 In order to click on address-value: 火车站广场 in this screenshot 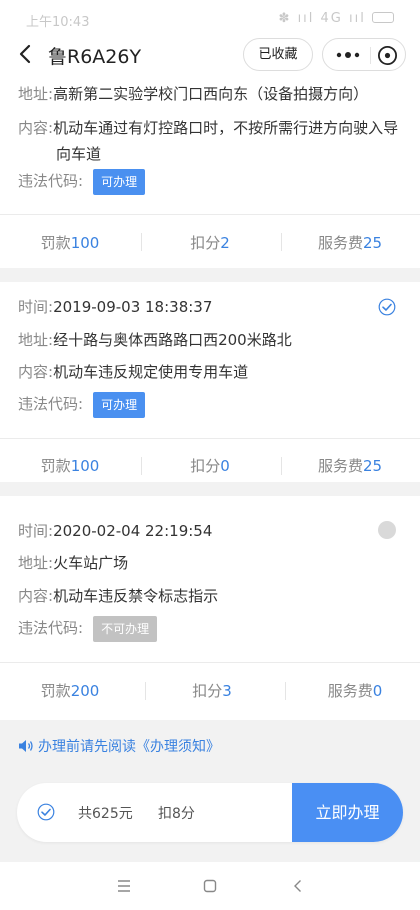, I will do `click(91, 563)`.